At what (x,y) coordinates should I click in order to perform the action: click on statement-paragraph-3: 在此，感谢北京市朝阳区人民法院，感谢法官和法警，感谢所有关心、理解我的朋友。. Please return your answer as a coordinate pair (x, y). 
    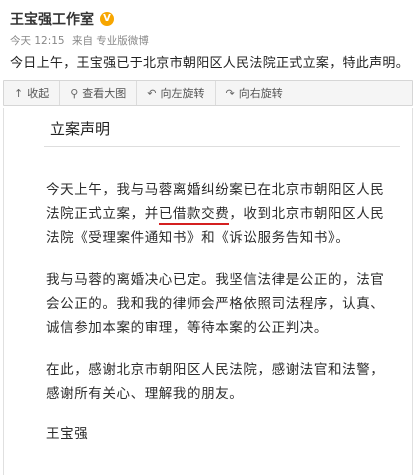
    Looking at the image, I should click on (215, 382).